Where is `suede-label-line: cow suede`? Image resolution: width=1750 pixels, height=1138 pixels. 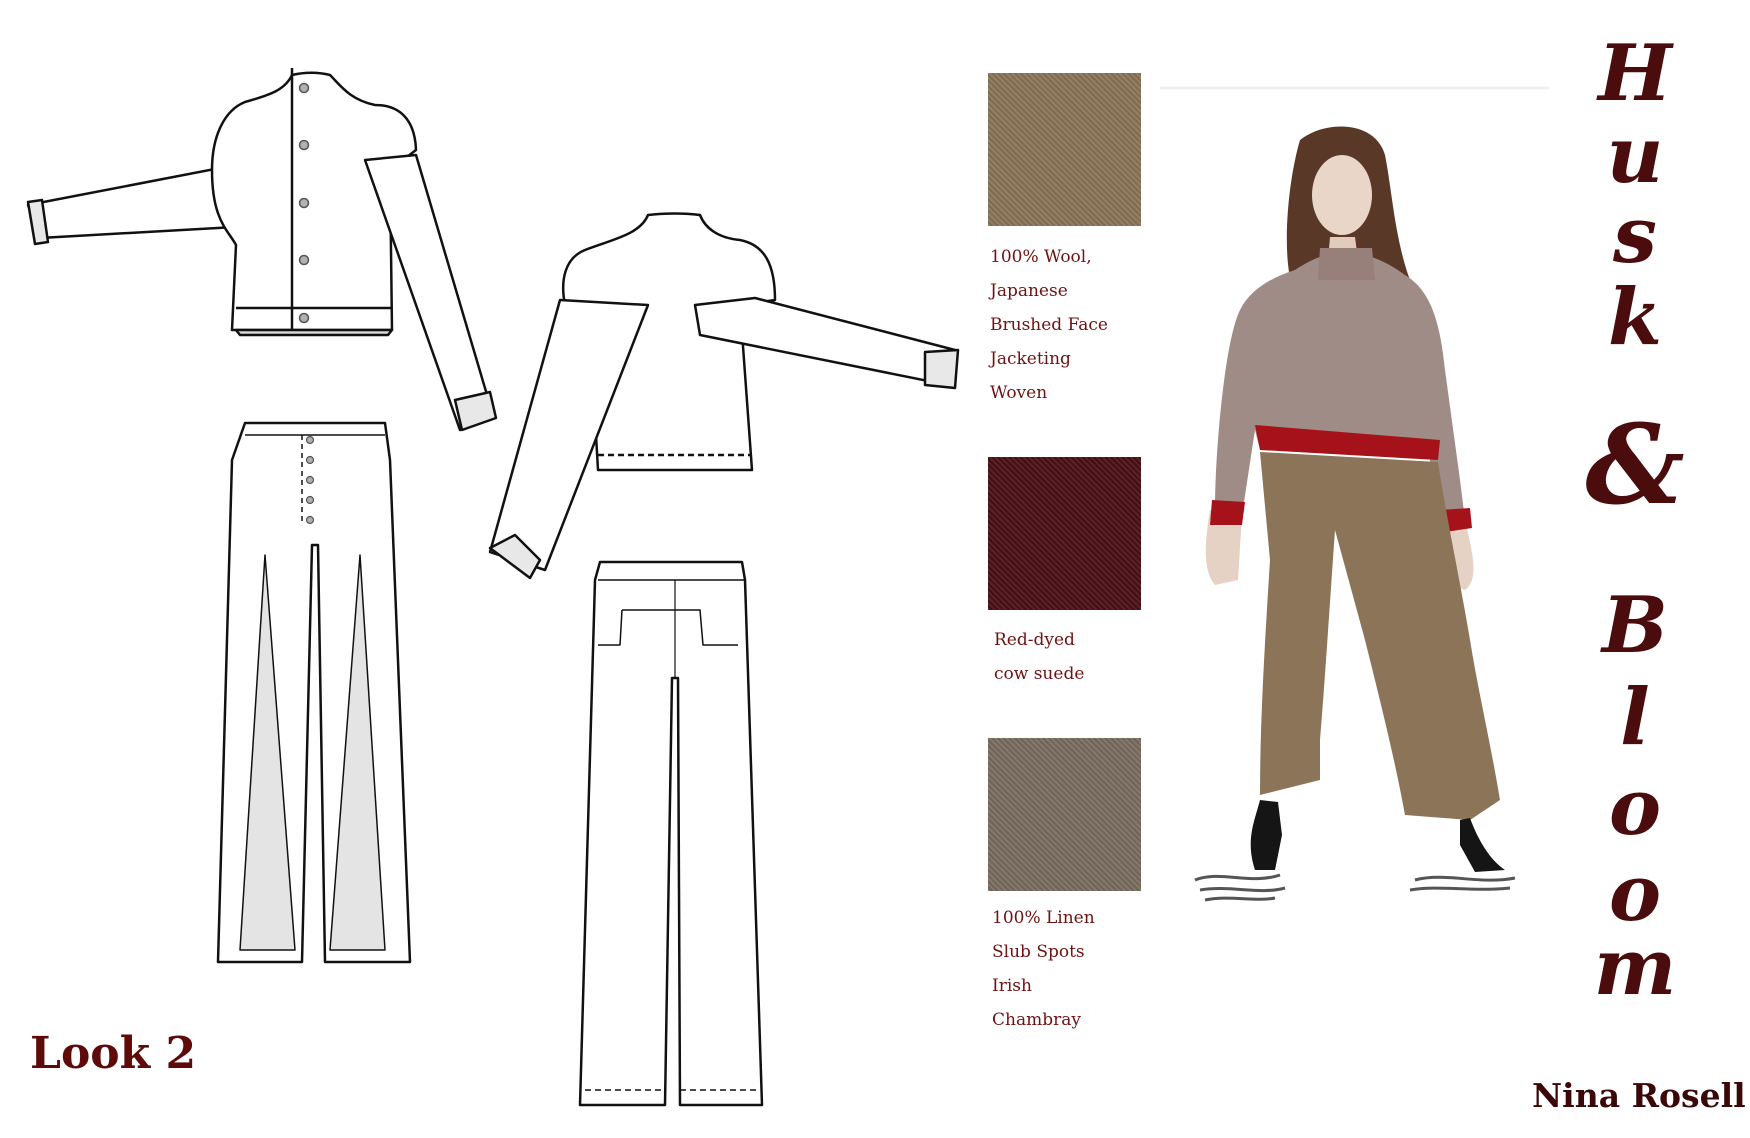 suede-label-line: cow suede is located at coordinates (1039, 674).